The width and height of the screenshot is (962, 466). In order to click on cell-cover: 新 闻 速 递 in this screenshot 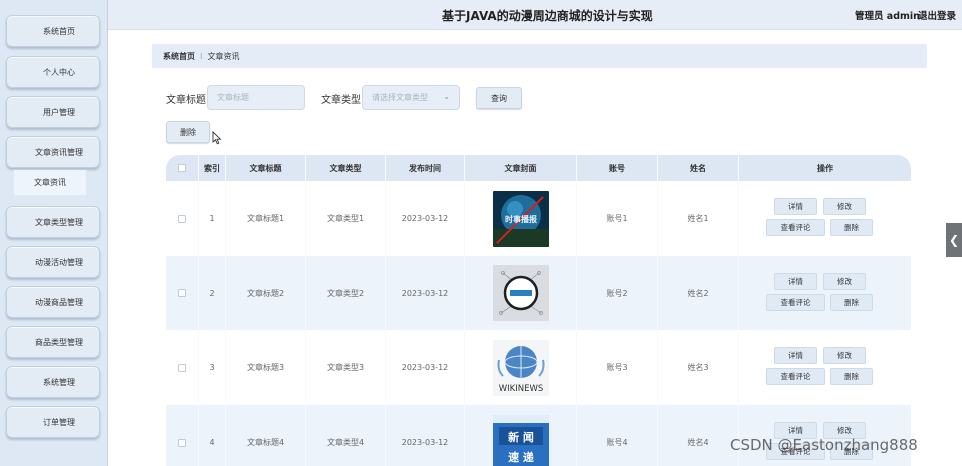, I will do `click(521, 435)`.